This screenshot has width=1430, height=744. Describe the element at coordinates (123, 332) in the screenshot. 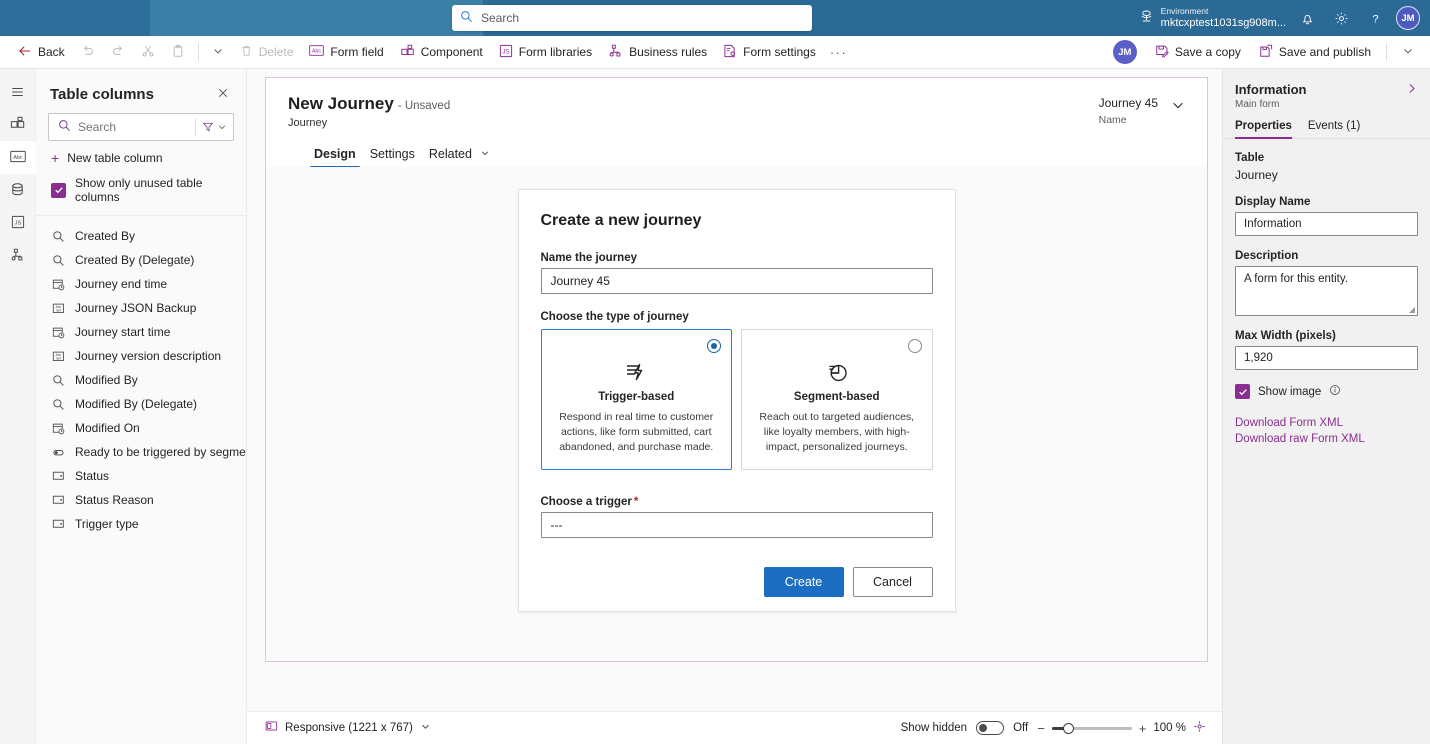

I see `column-label: Journey start time` at that location.